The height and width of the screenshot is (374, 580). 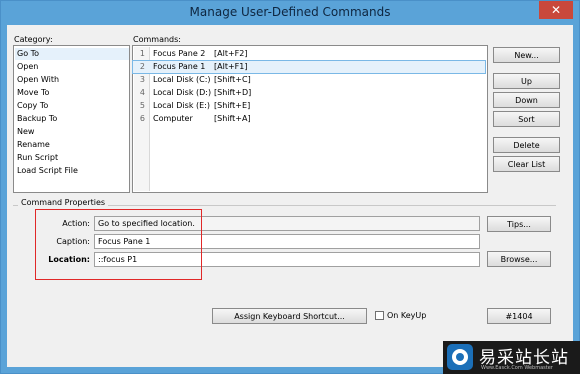 What do you see at coordinates (72, 54) in the screenshot?
I see `category-item: Go To` at bounding box center [72, 54].